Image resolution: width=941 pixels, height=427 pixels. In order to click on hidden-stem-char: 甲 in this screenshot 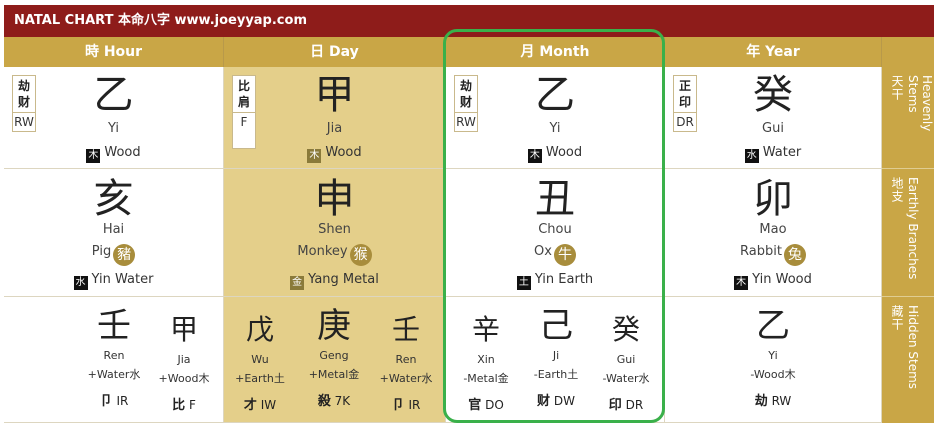, I will do `click(183, 329)`.